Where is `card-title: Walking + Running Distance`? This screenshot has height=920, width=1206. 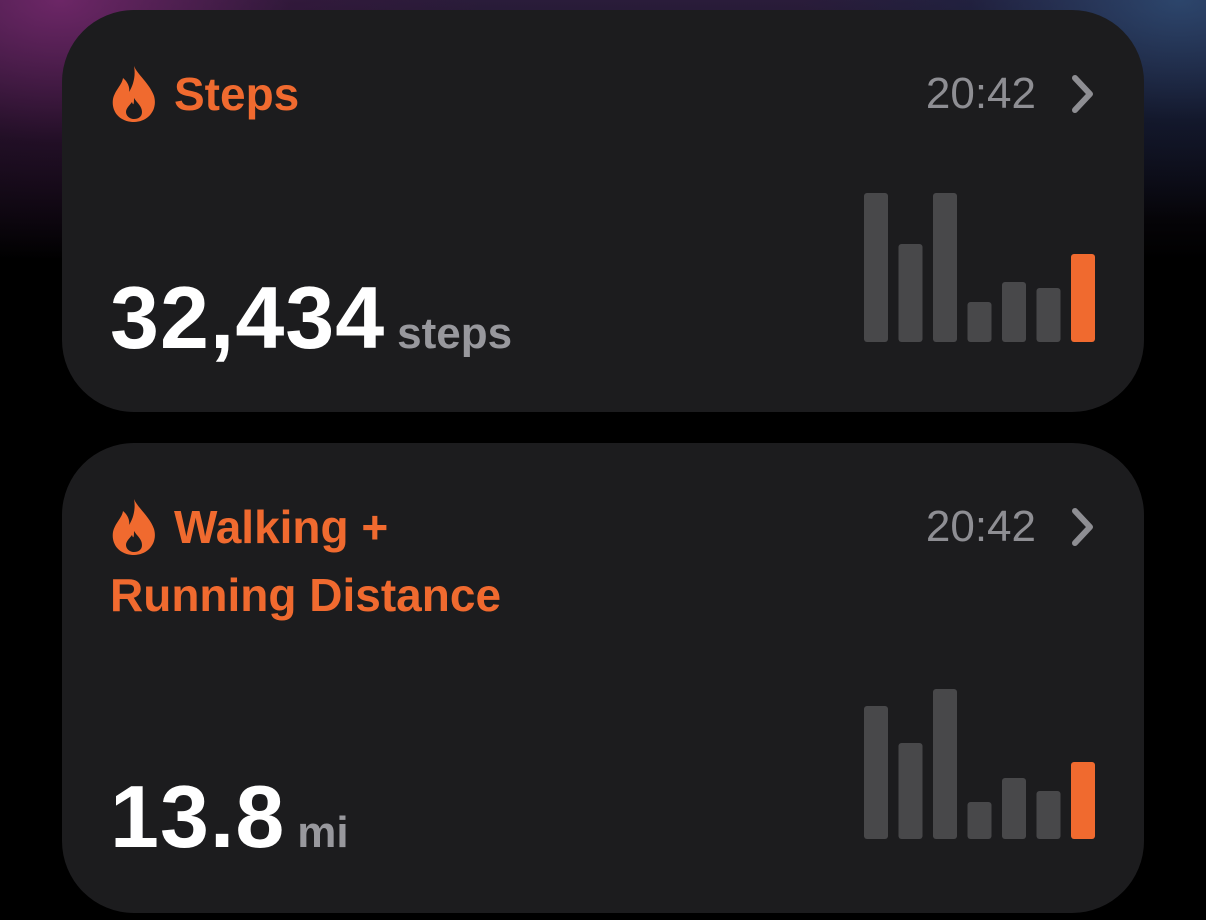 card-title: Walking + Running Distance is located at coordinates (305, 561).